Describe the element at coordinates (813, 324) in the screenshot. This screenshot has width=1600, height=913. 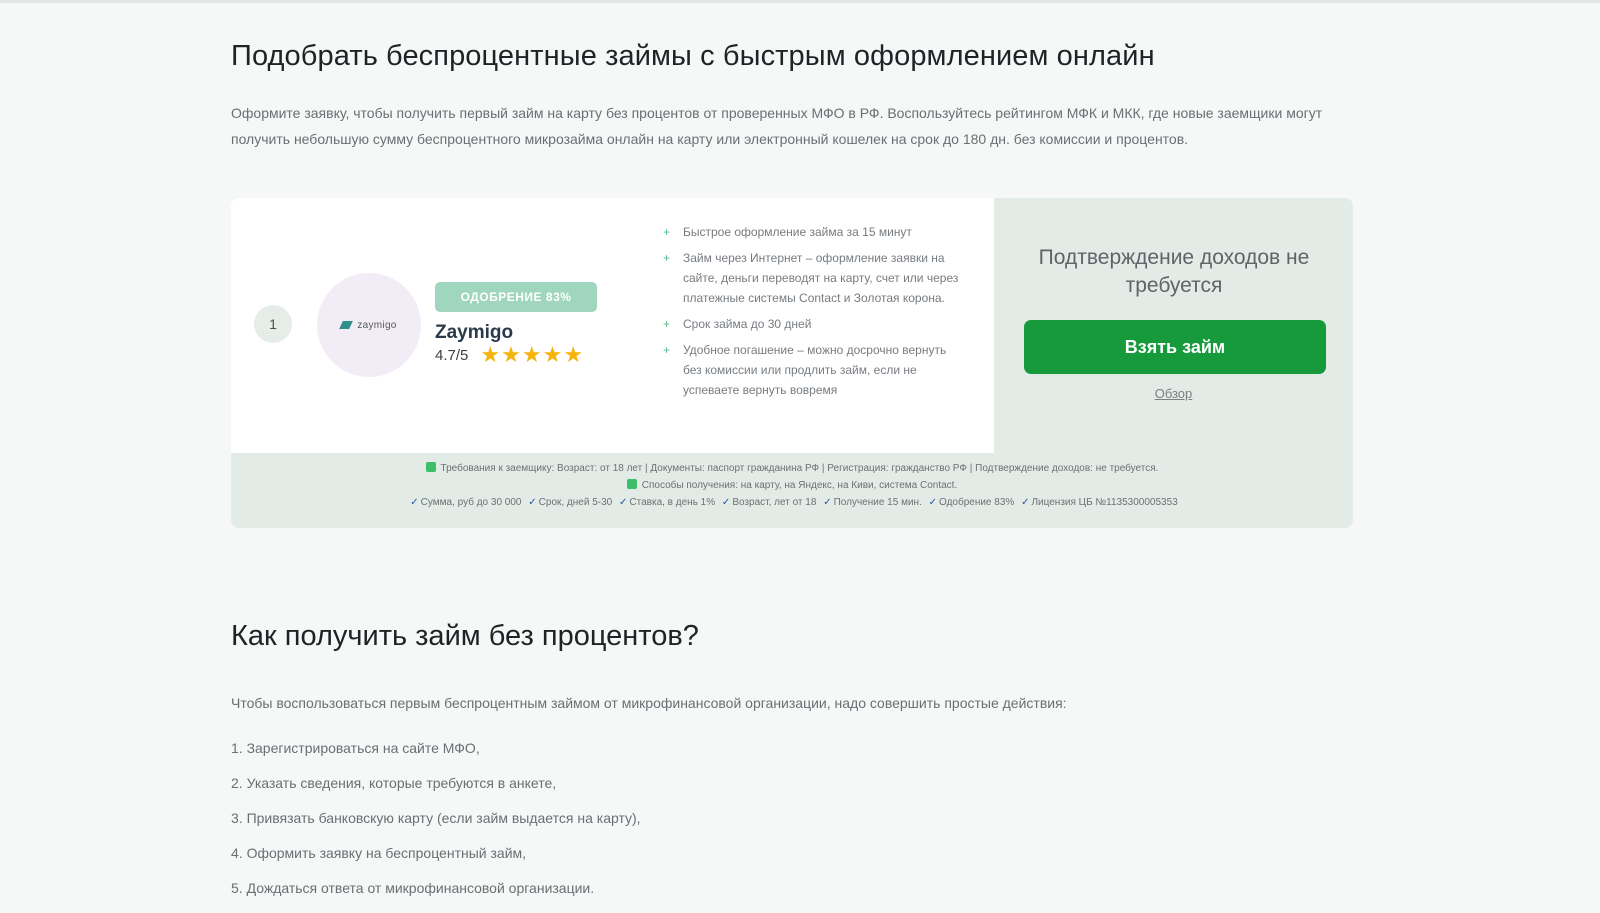
I see `feature-item: + Срок займа до 30 дней` at that location.